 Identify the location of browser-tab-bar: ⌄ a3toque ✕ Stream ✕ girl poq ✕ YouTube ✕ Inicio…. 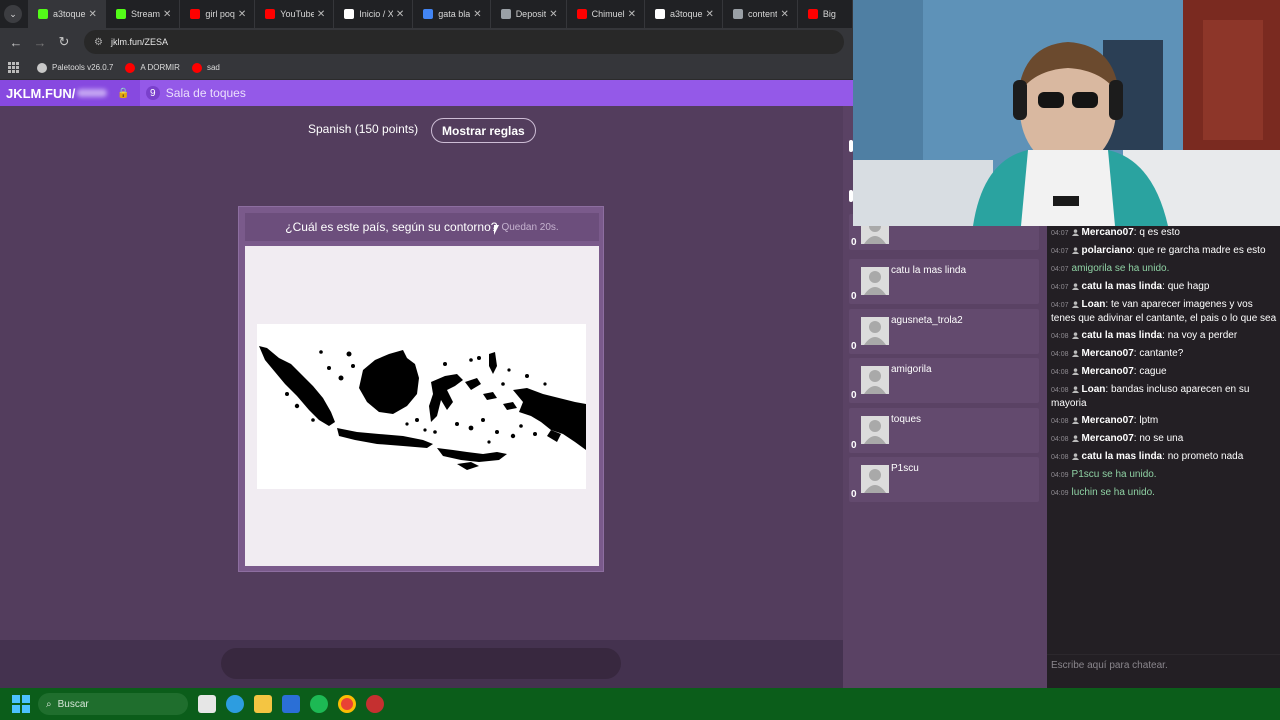
(426, 14).